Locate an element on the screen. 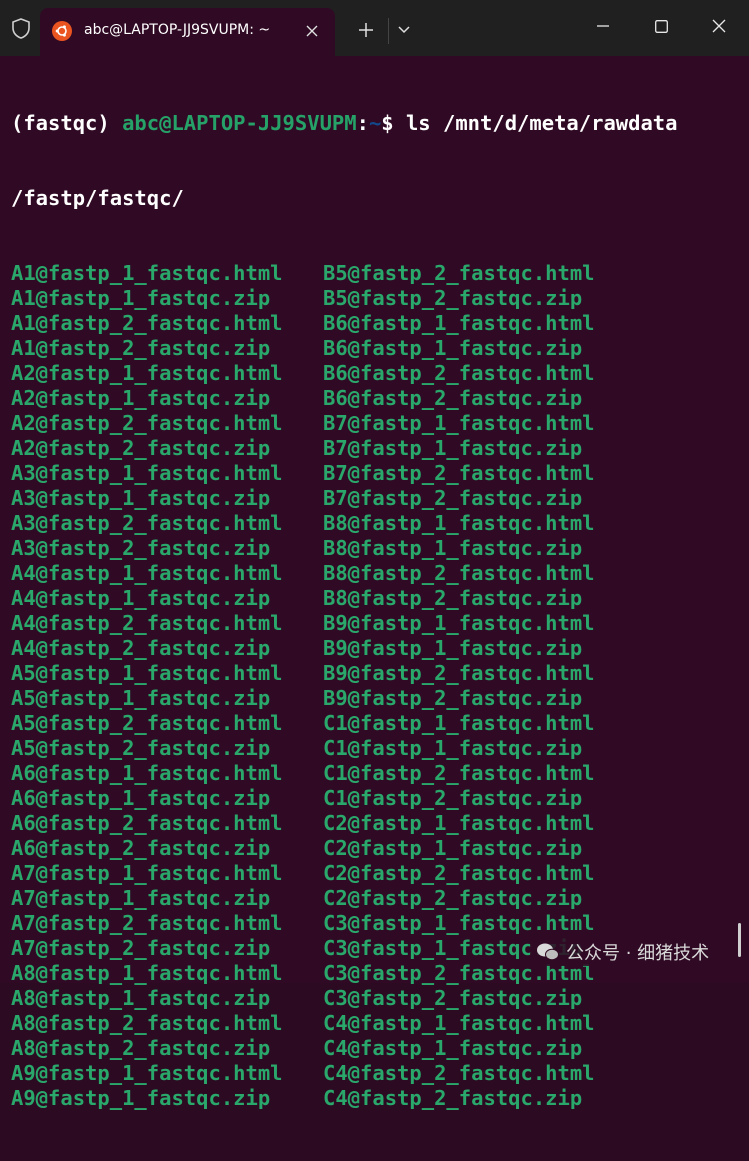 The height and width of the screenshot is (1161, 749). file-entry: C4@fastp_2_fastqc.html is located at coordinates (459, 1073).